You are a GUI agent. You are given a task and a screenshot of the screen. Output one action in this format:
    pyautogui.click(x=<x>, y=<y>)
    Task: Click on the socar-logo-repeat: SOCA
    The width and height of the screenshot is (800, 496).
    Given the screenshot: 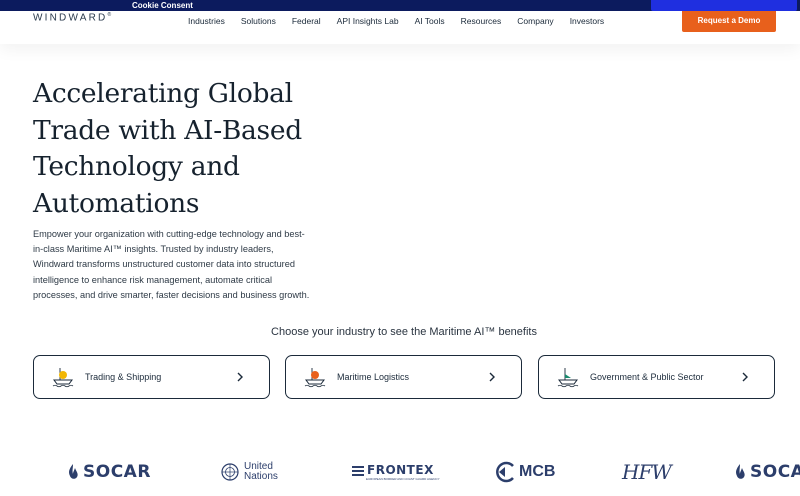 What is the action you would take?
    pyautogui.click(x=767, y=472)
    